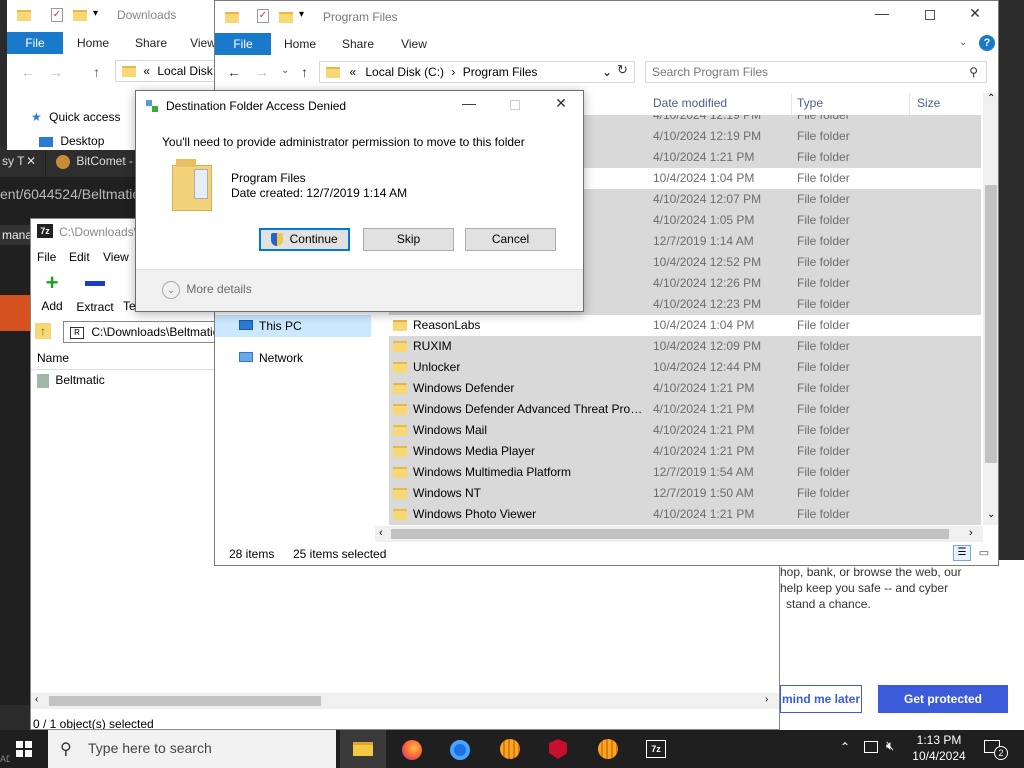  Describe the element at coordinates (293, 326) in the screenshot. I see `nav-this-pc: This PC` at that location.